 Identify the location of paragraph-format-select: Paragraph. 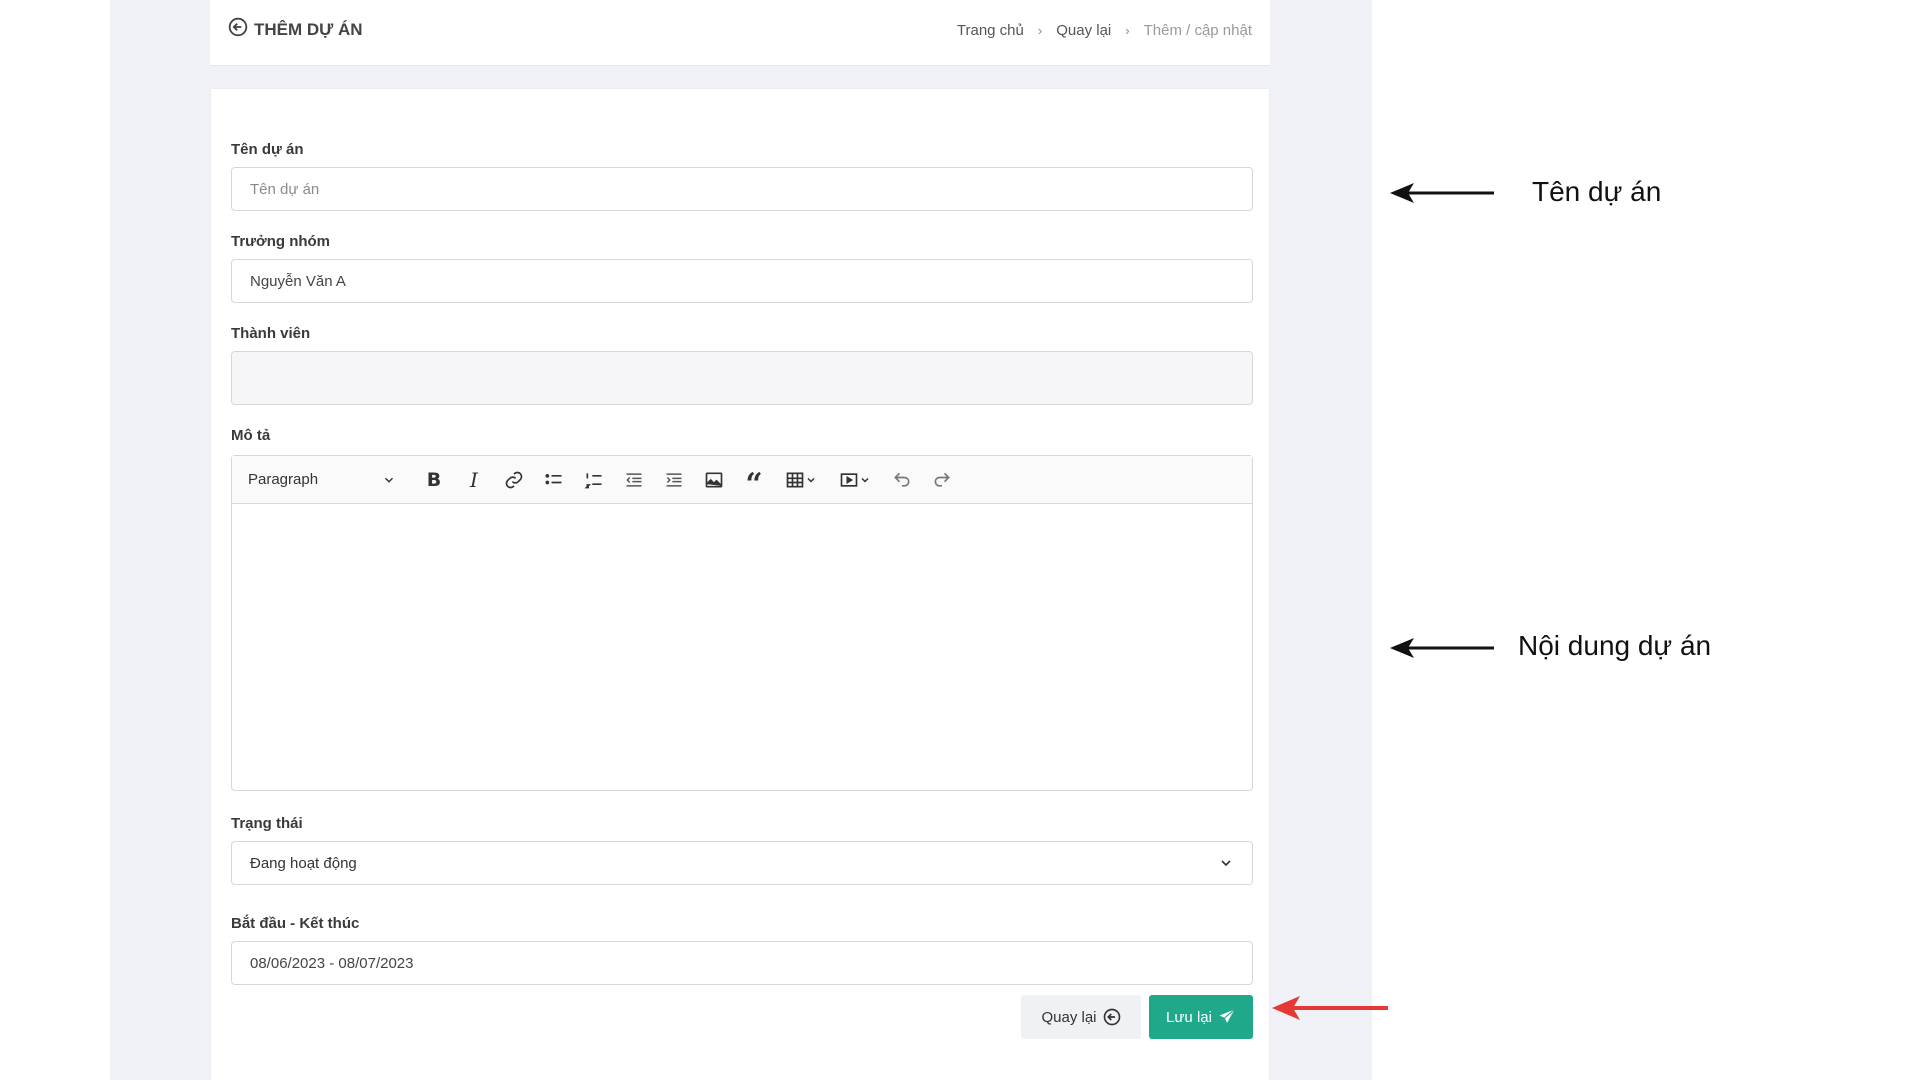
(322, 479).